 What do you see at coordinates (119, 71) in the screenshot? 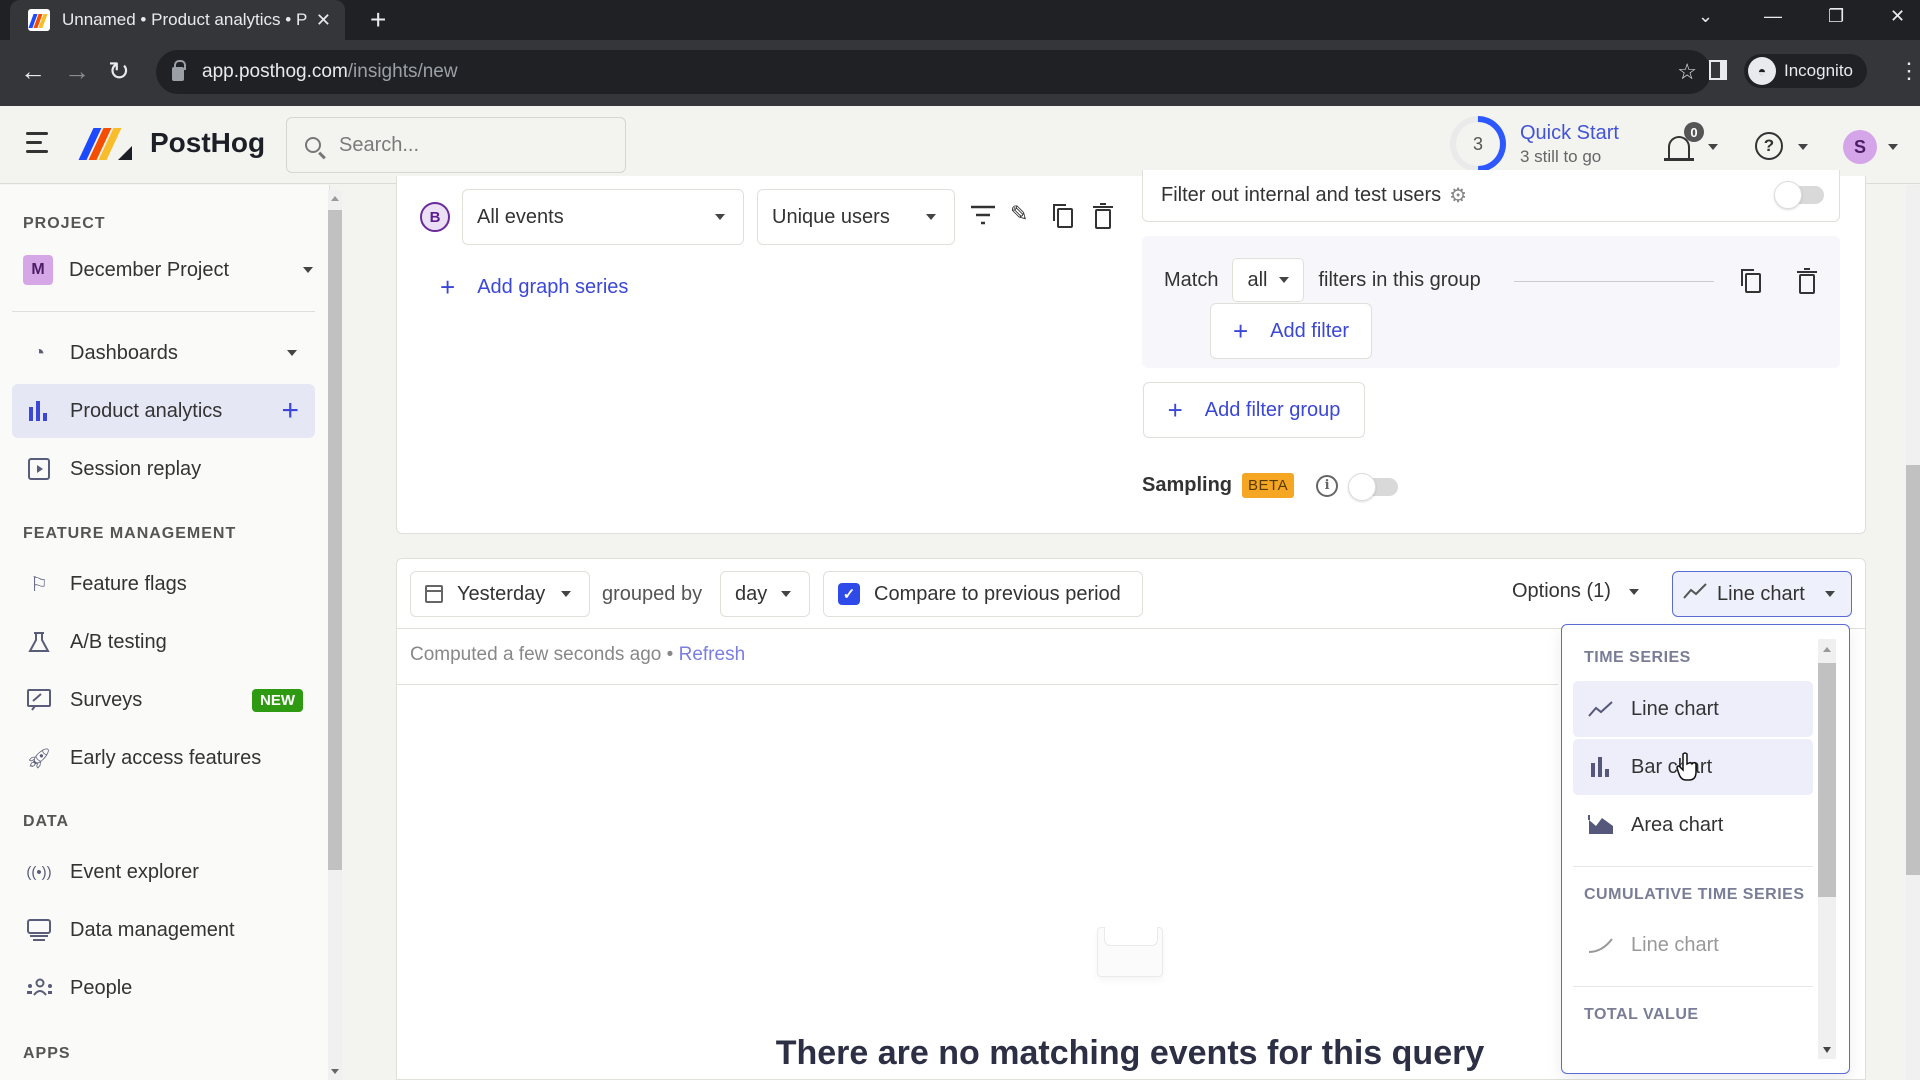
I see `reload-icon: ↻` at bounding box center [119, 71].